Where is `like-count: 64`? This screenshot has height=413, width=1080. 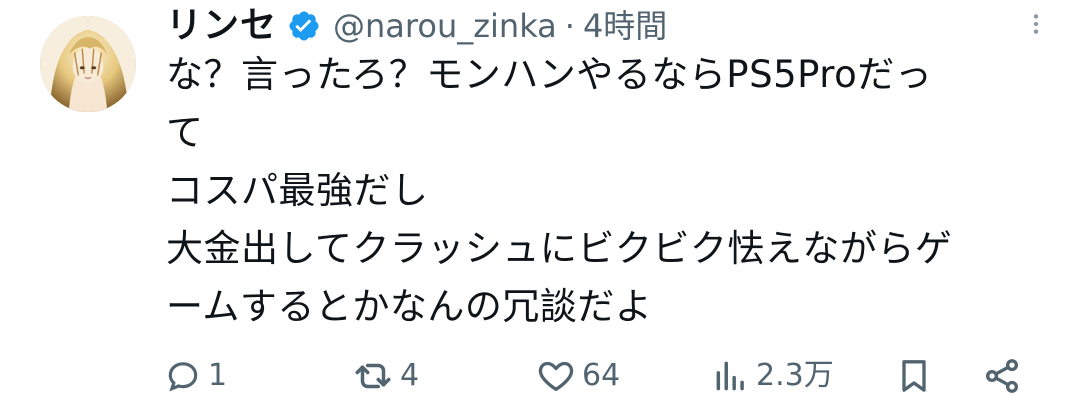 like-count: 64 is located at coordinates (601, 375).